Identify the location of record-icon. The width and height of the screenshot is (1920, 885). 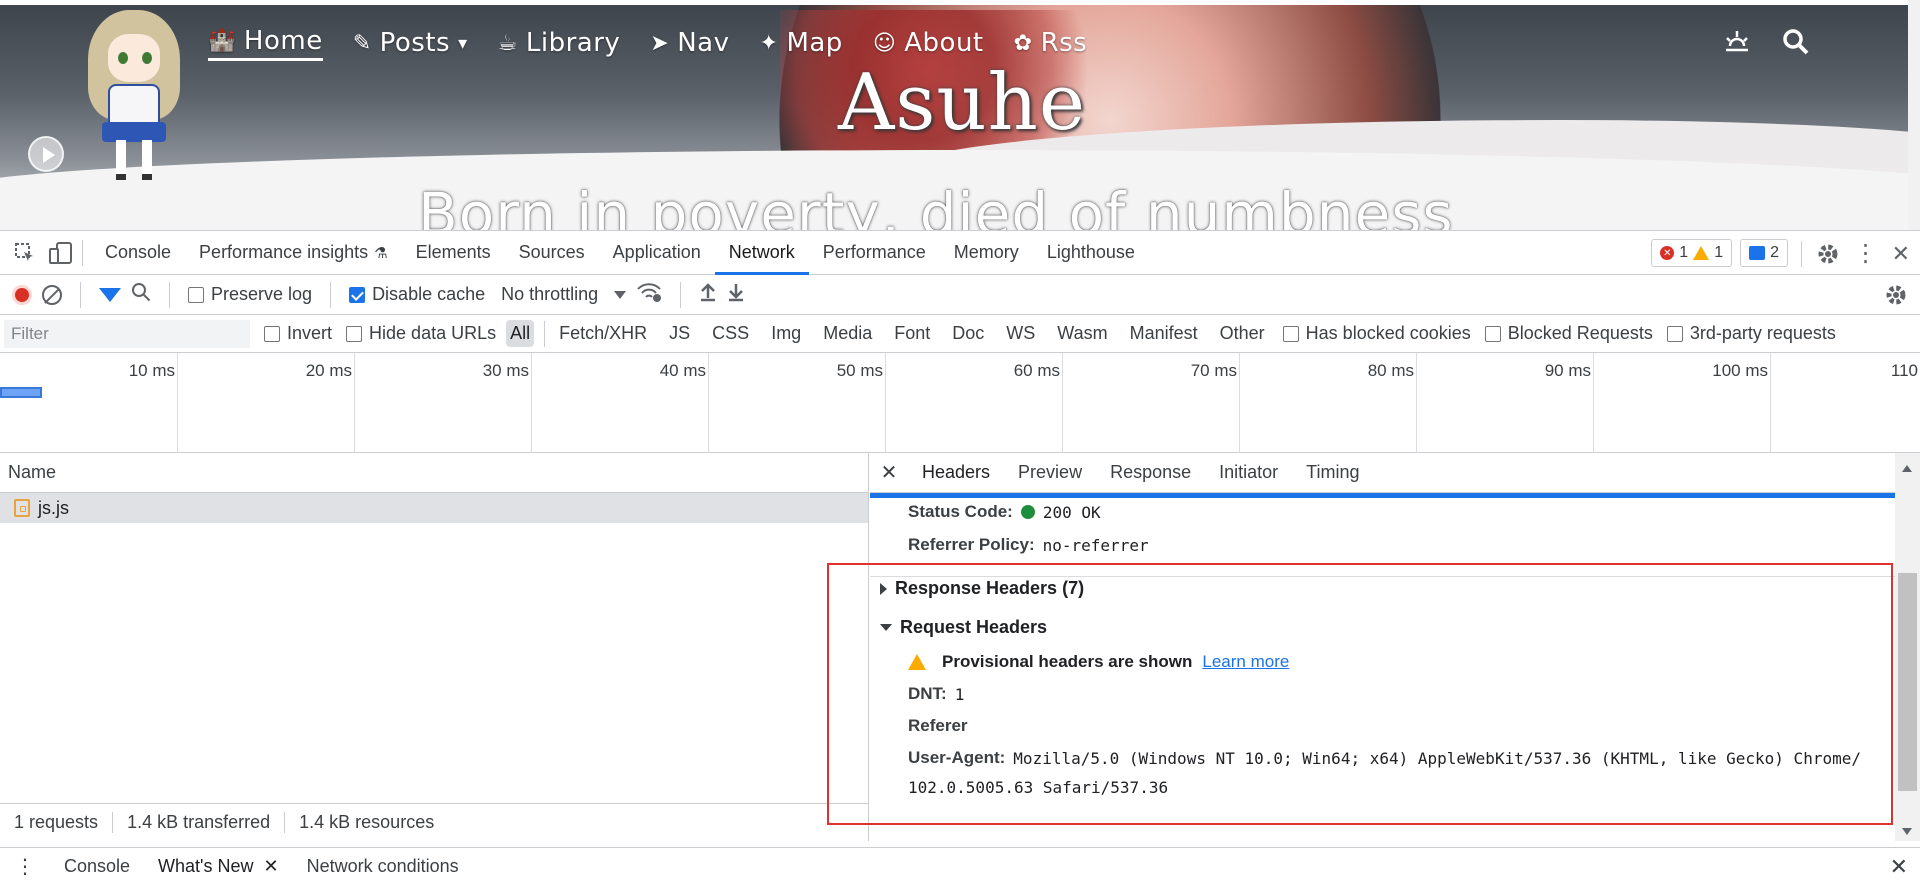
(22, 294).